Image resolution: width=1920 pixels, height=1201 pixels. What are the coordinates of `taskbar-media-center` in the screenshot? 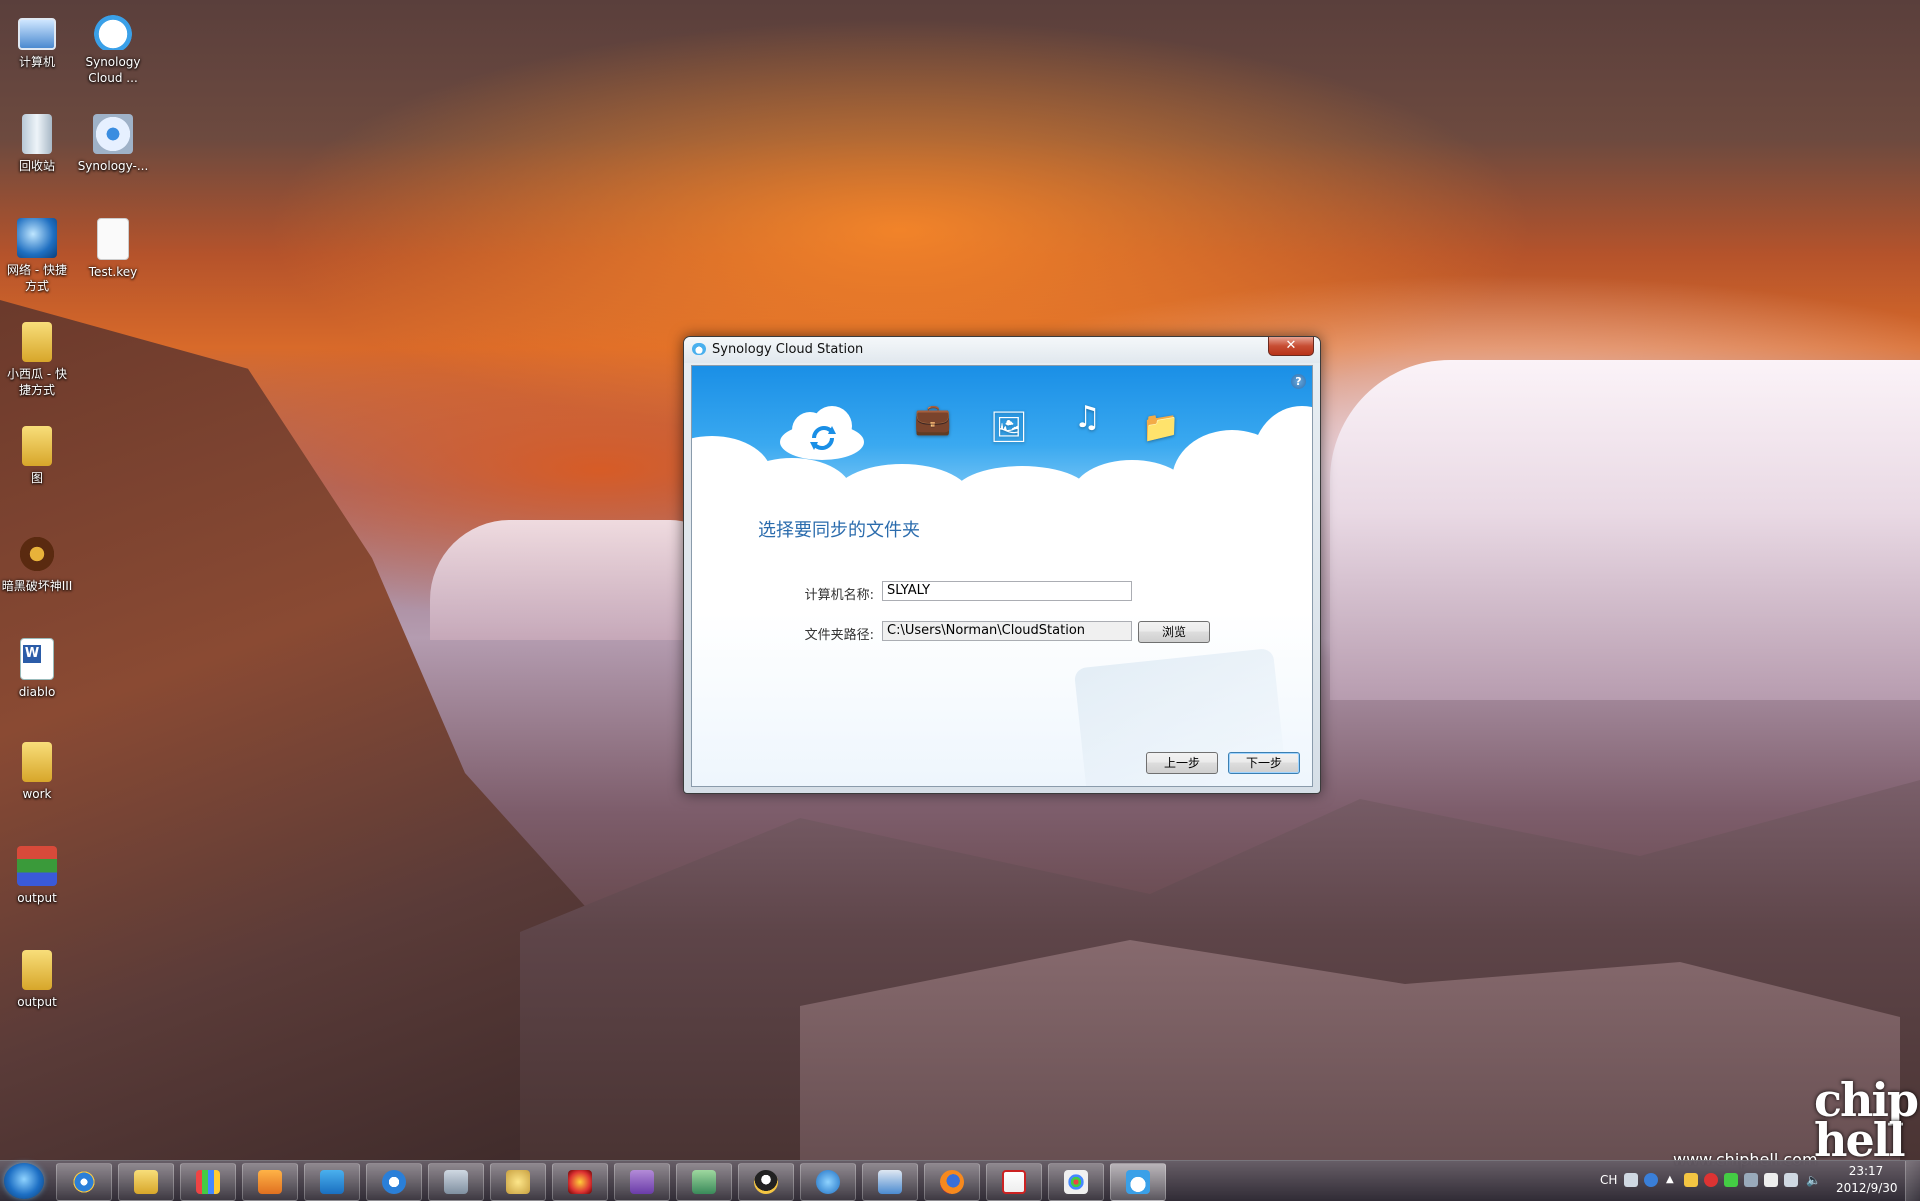 It's located at (270, 1182).